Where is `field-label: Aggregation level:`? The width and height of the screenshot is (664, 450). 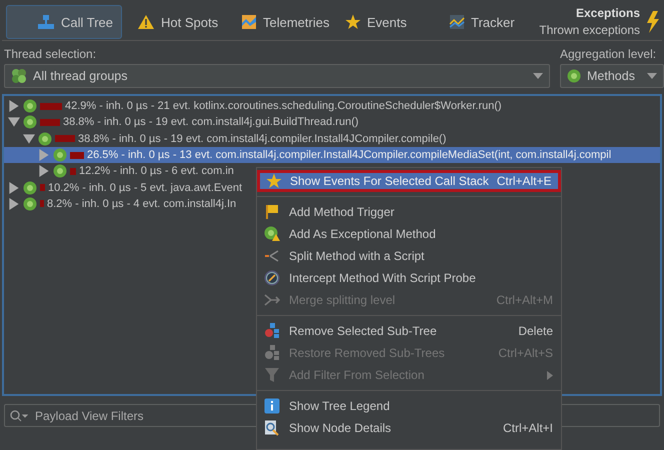 field-label: Aggregation level: is located at coordinates (609, 54).